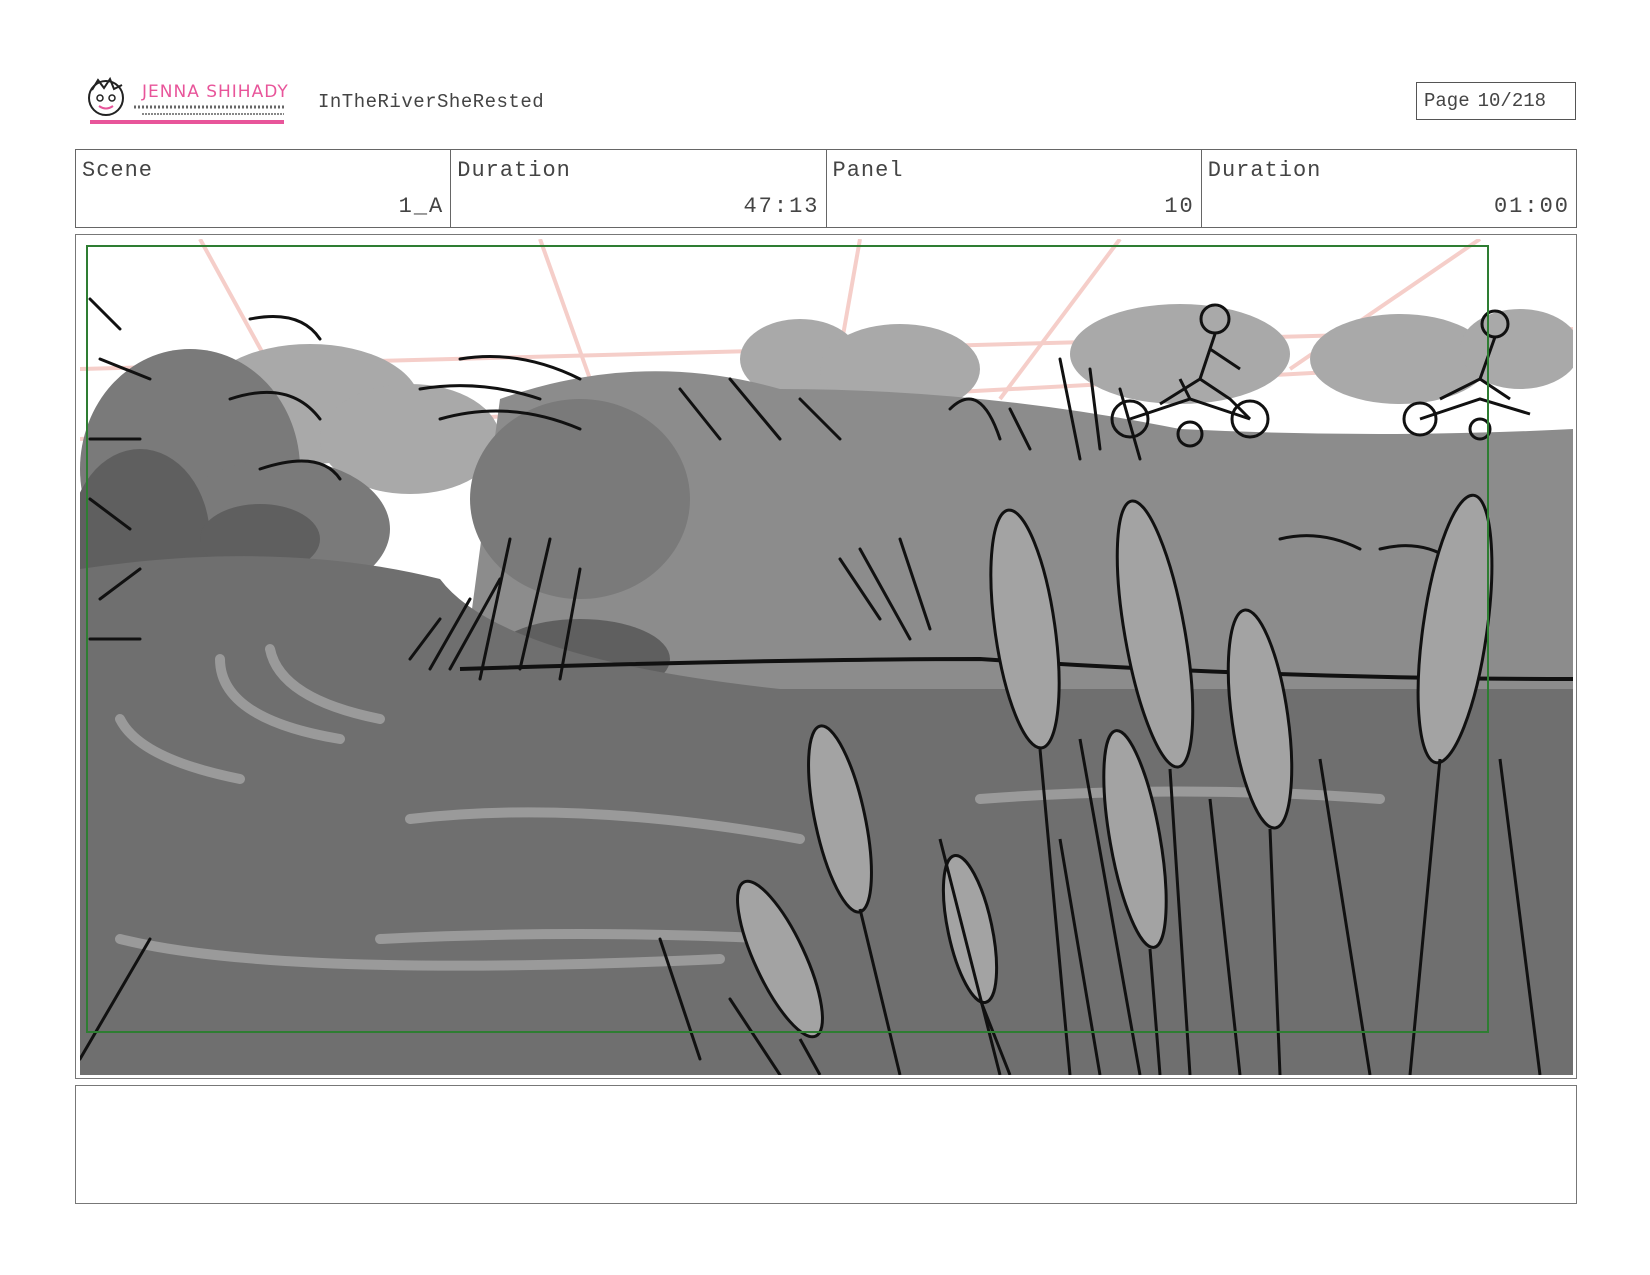  Describe the element at coordinates (431, 102) in the screenshot. I see `project-title: InTheRiverSheRested` at that location.